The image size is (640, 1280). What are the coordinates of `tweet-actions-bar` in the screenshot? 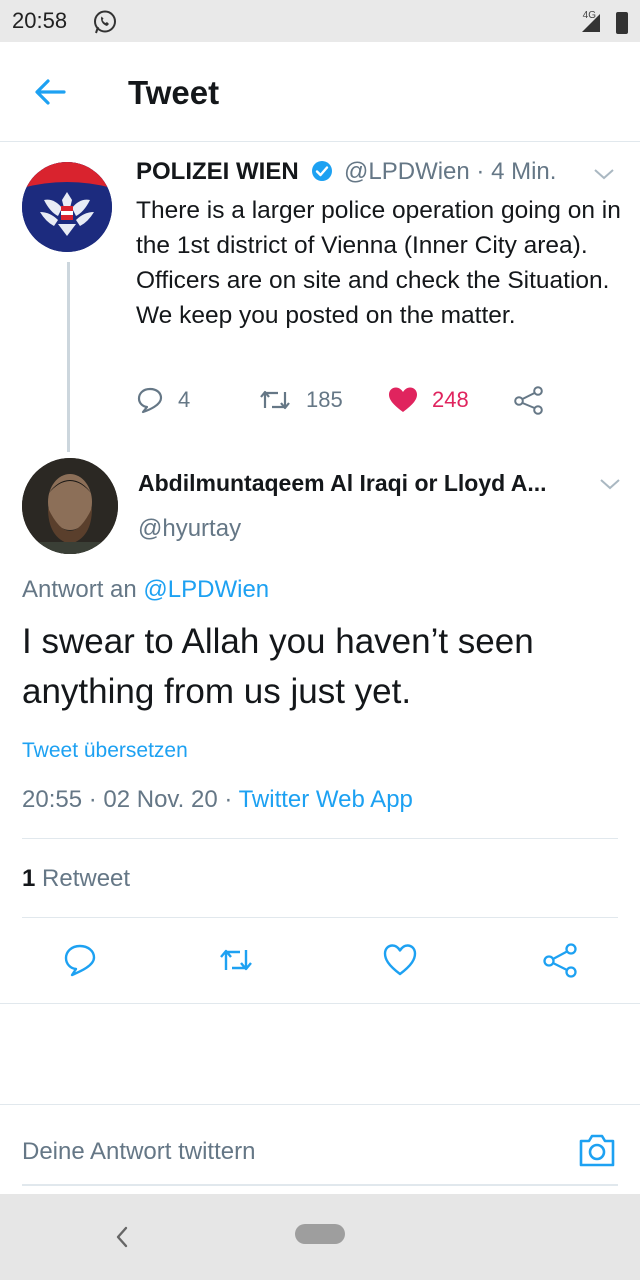 It's located at (320, 960).